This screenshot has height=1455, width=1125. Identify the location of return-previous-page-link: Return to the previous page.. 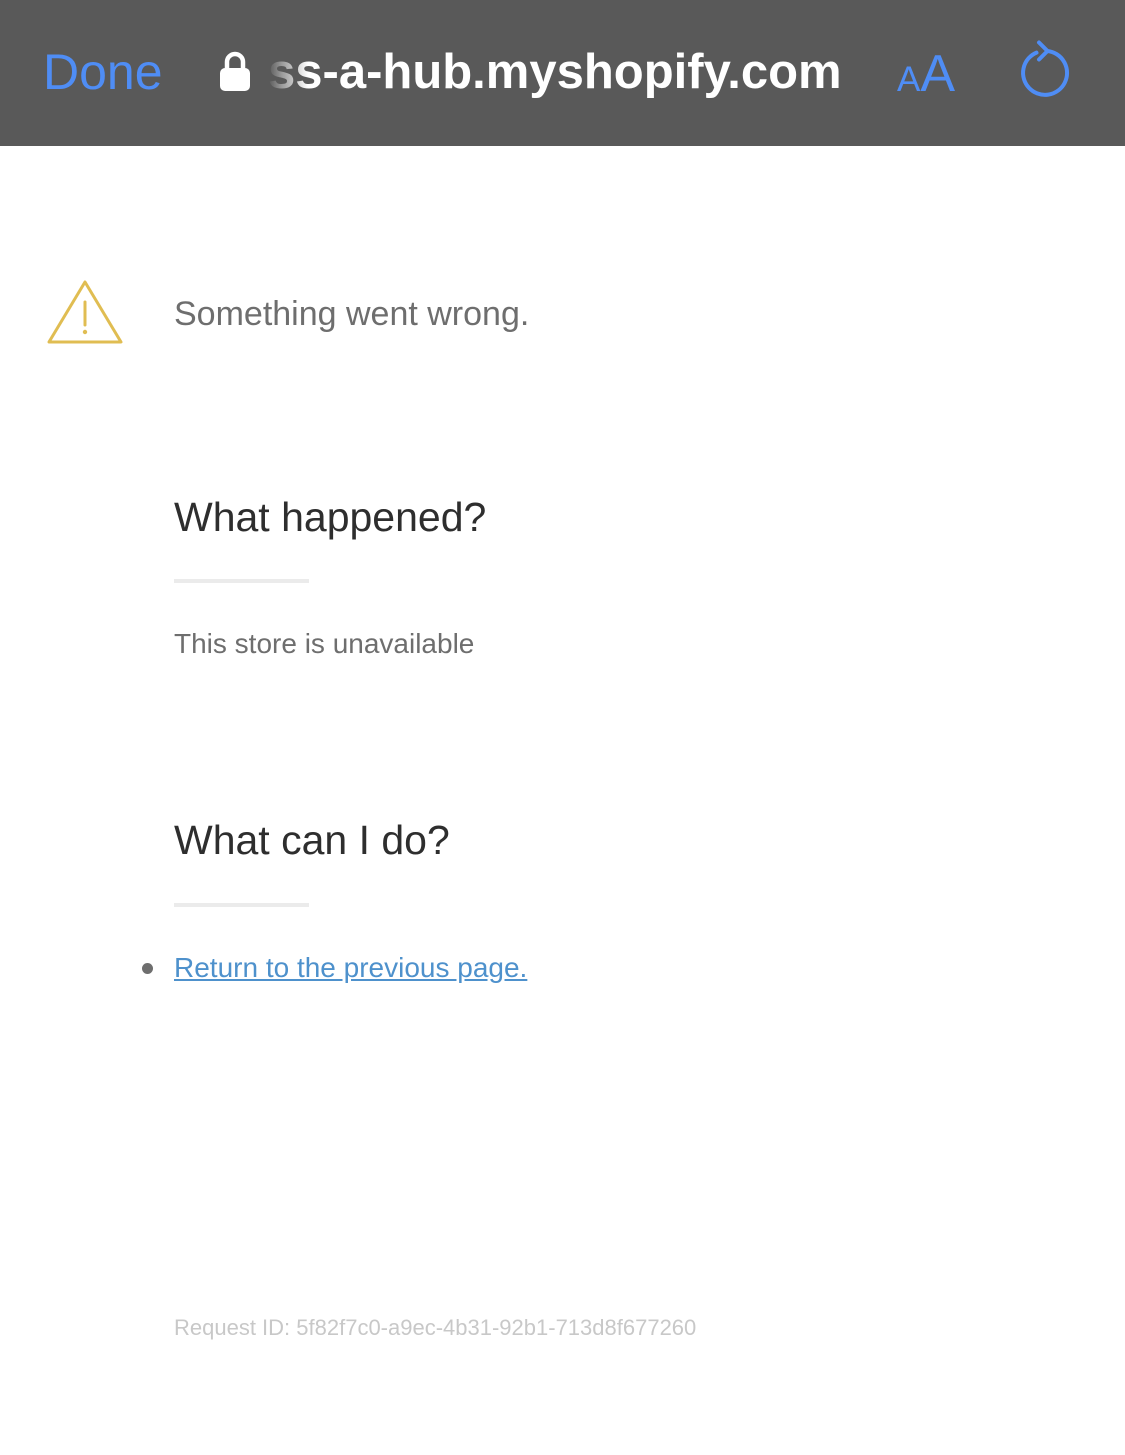
(350, 968).